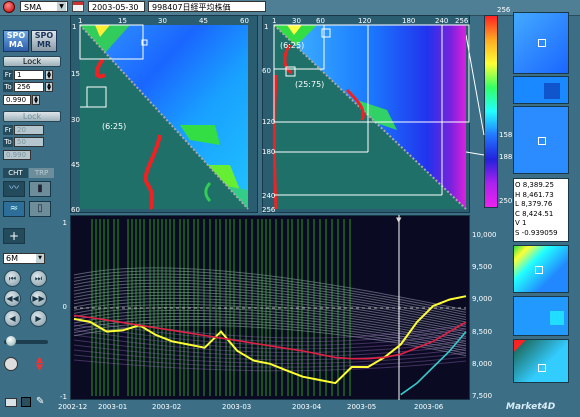  Describe the element at coordinates (17, 155) in the screenshot. I see `ratio2-input: 0.990` at that location.